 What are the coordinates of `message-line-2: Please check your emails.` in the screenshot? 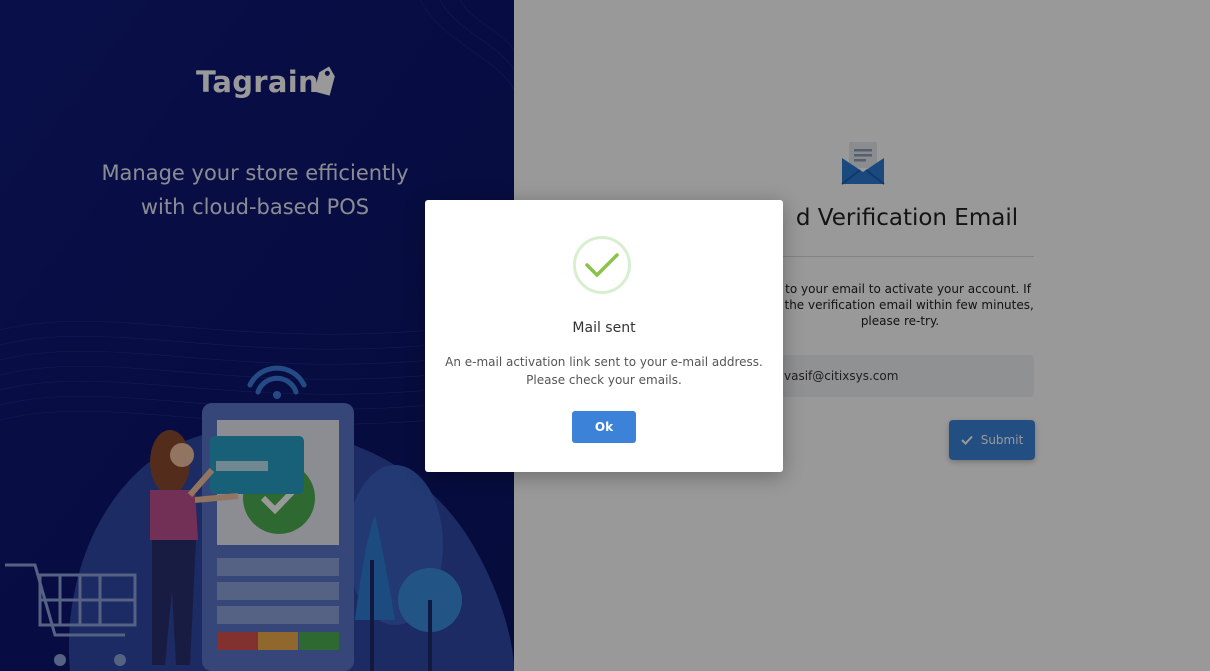 It's located at (604, 380).